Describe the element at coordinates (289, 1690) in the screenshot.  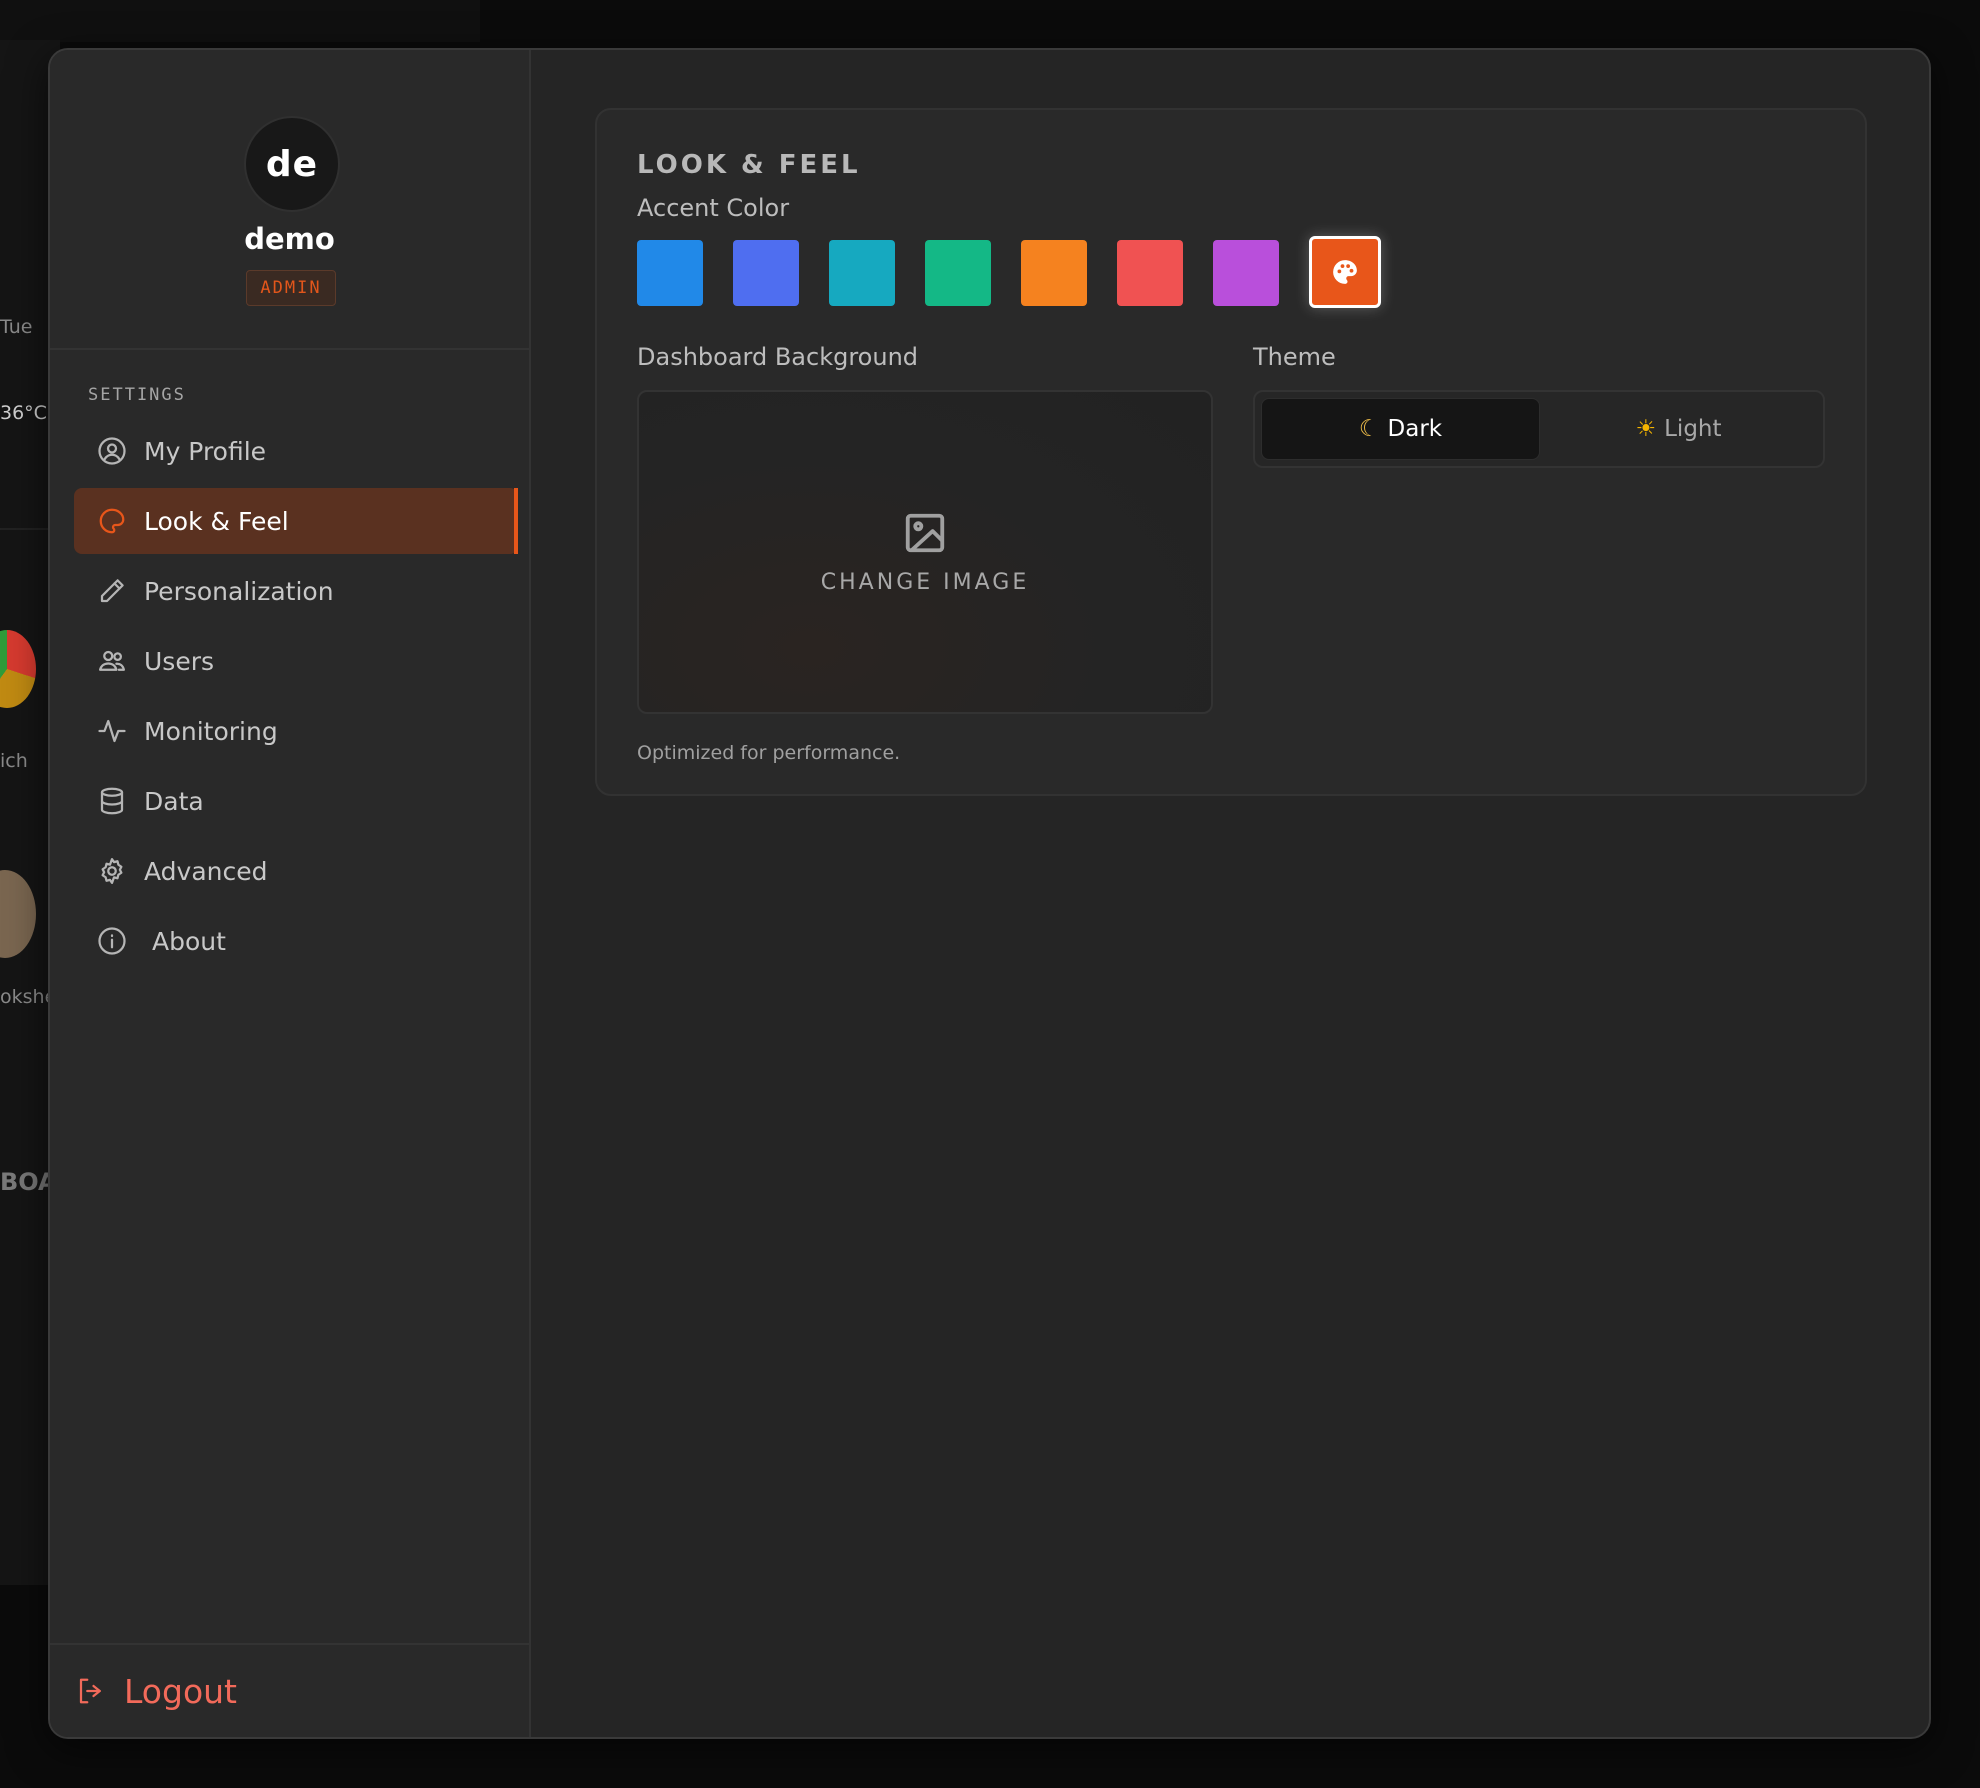
I see `sidebar-footer: Logout` at that location.